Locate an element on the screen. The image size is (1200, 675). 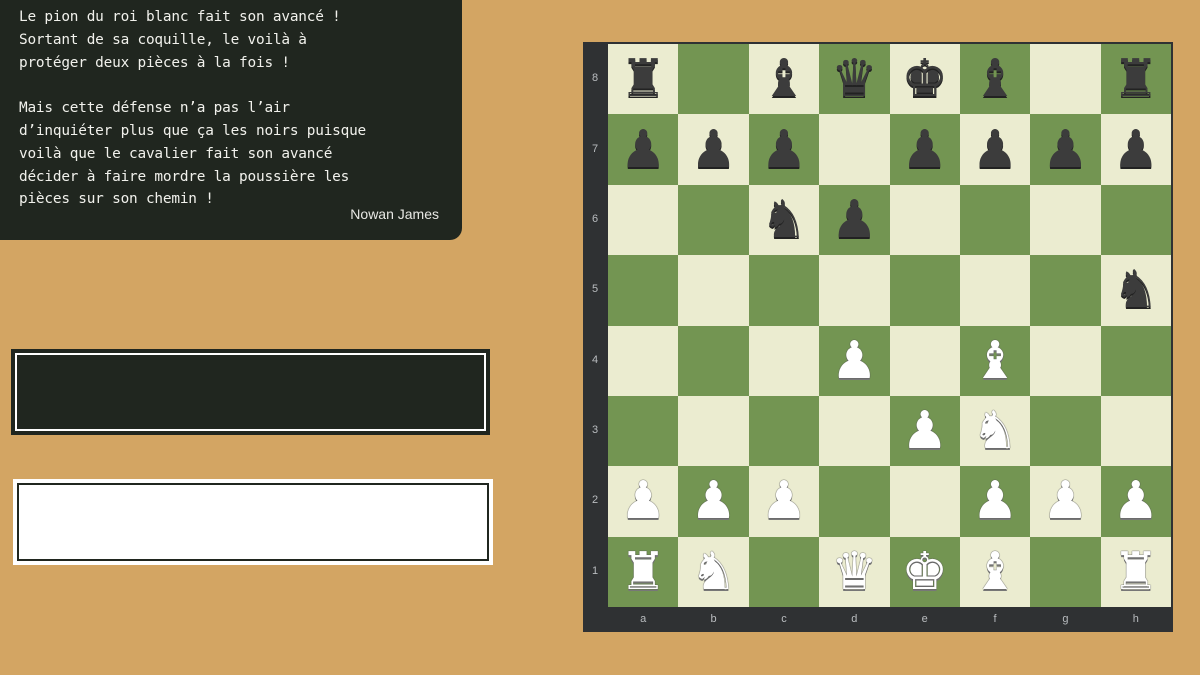
square-g2: ♟ is located at coordinates (1065, 501).